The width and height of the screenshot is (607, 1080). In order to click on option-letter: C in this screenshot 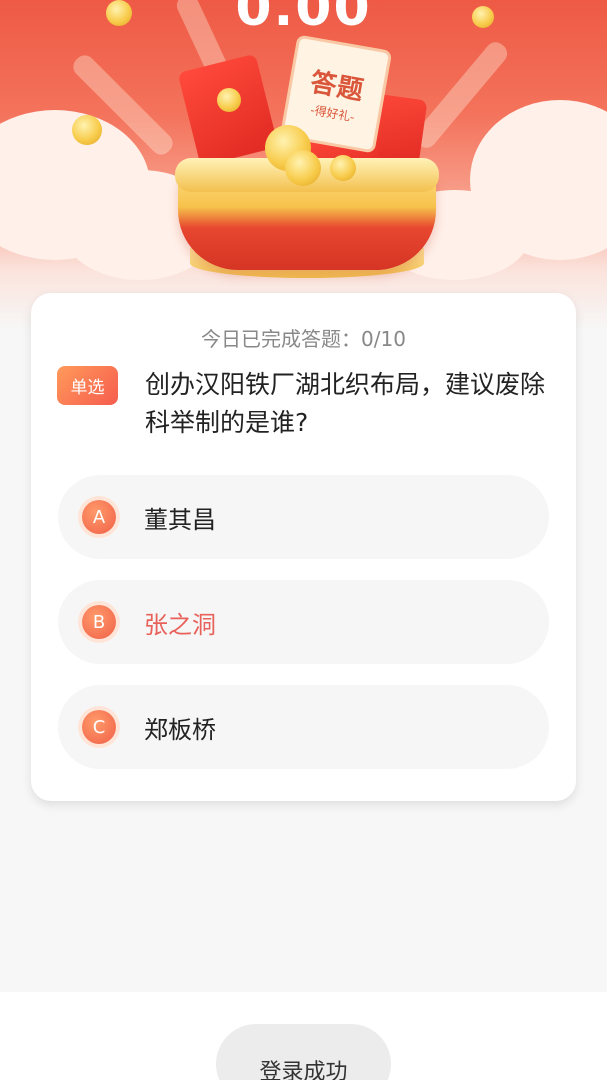, I will do `click(99, 727)`.